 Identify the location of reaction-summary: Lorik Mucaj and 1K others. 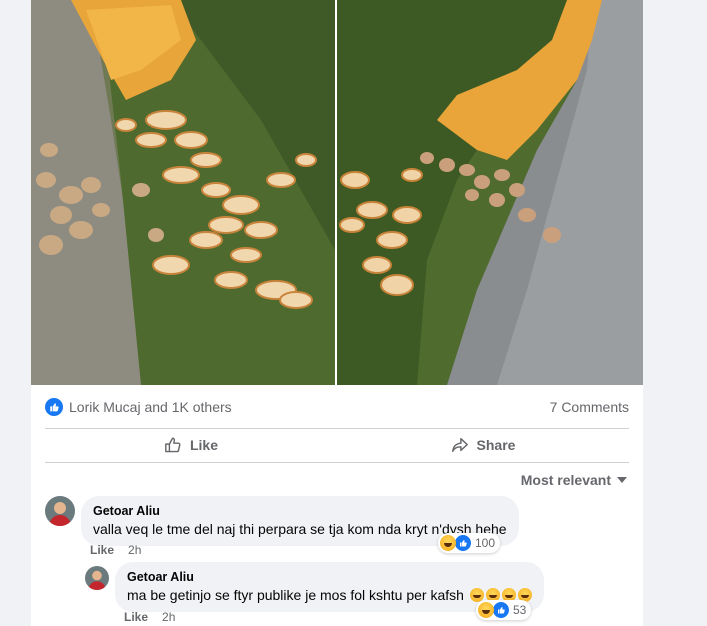
(138, 407).